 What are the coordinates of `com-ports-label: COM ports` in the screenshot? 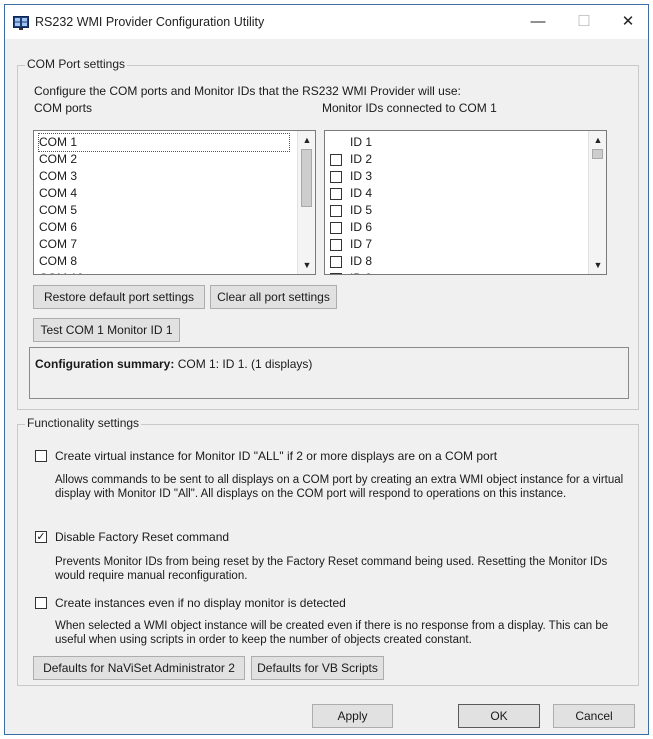 It's located at (63, 108).